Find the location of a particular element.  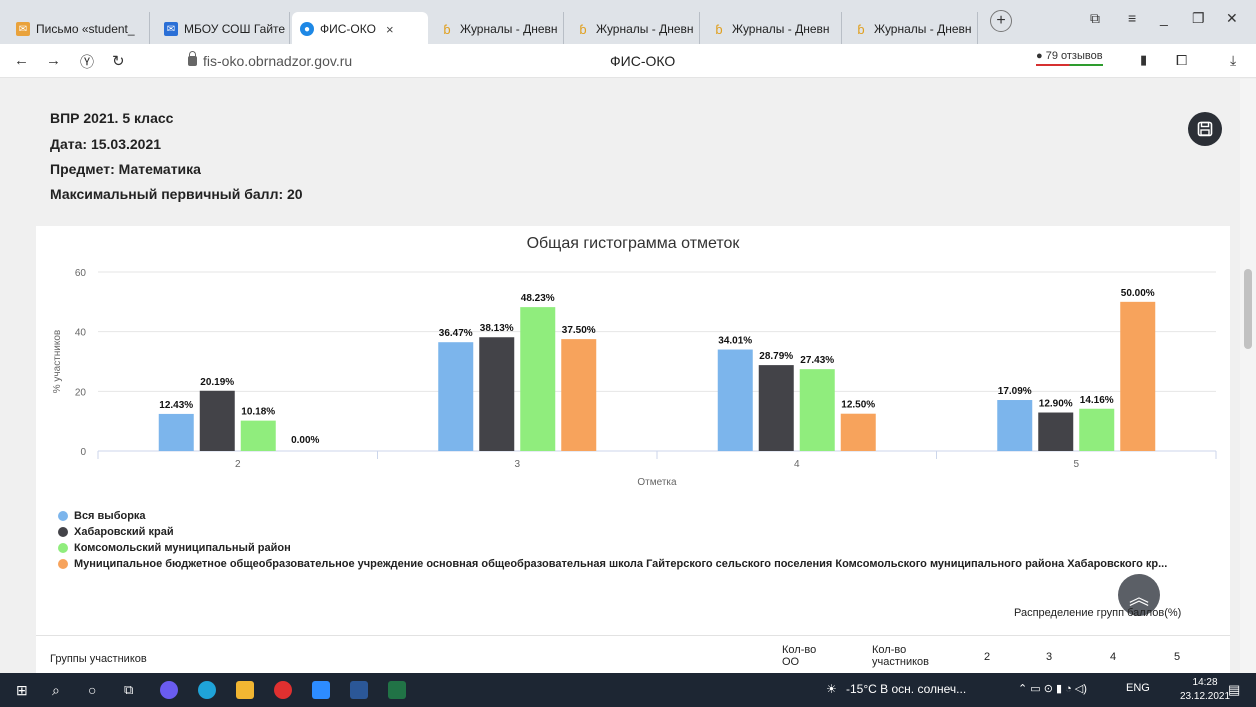

legend-item: Хабаровский край is located at coordinates (612, 532).